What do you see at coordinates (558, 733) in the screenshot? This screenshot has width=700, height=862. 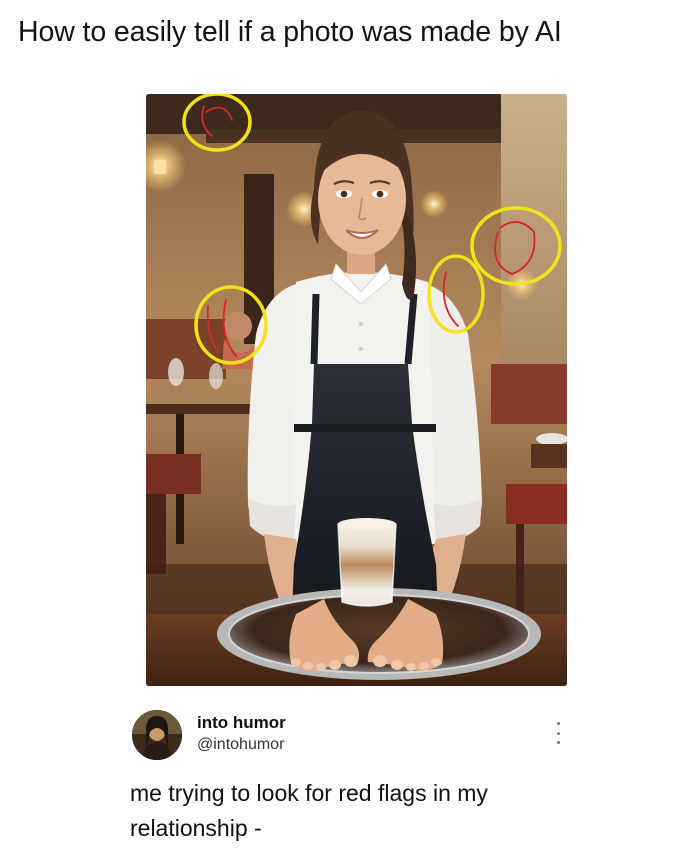 I see `more-vertical-icon` at bounding box center [558, 733].